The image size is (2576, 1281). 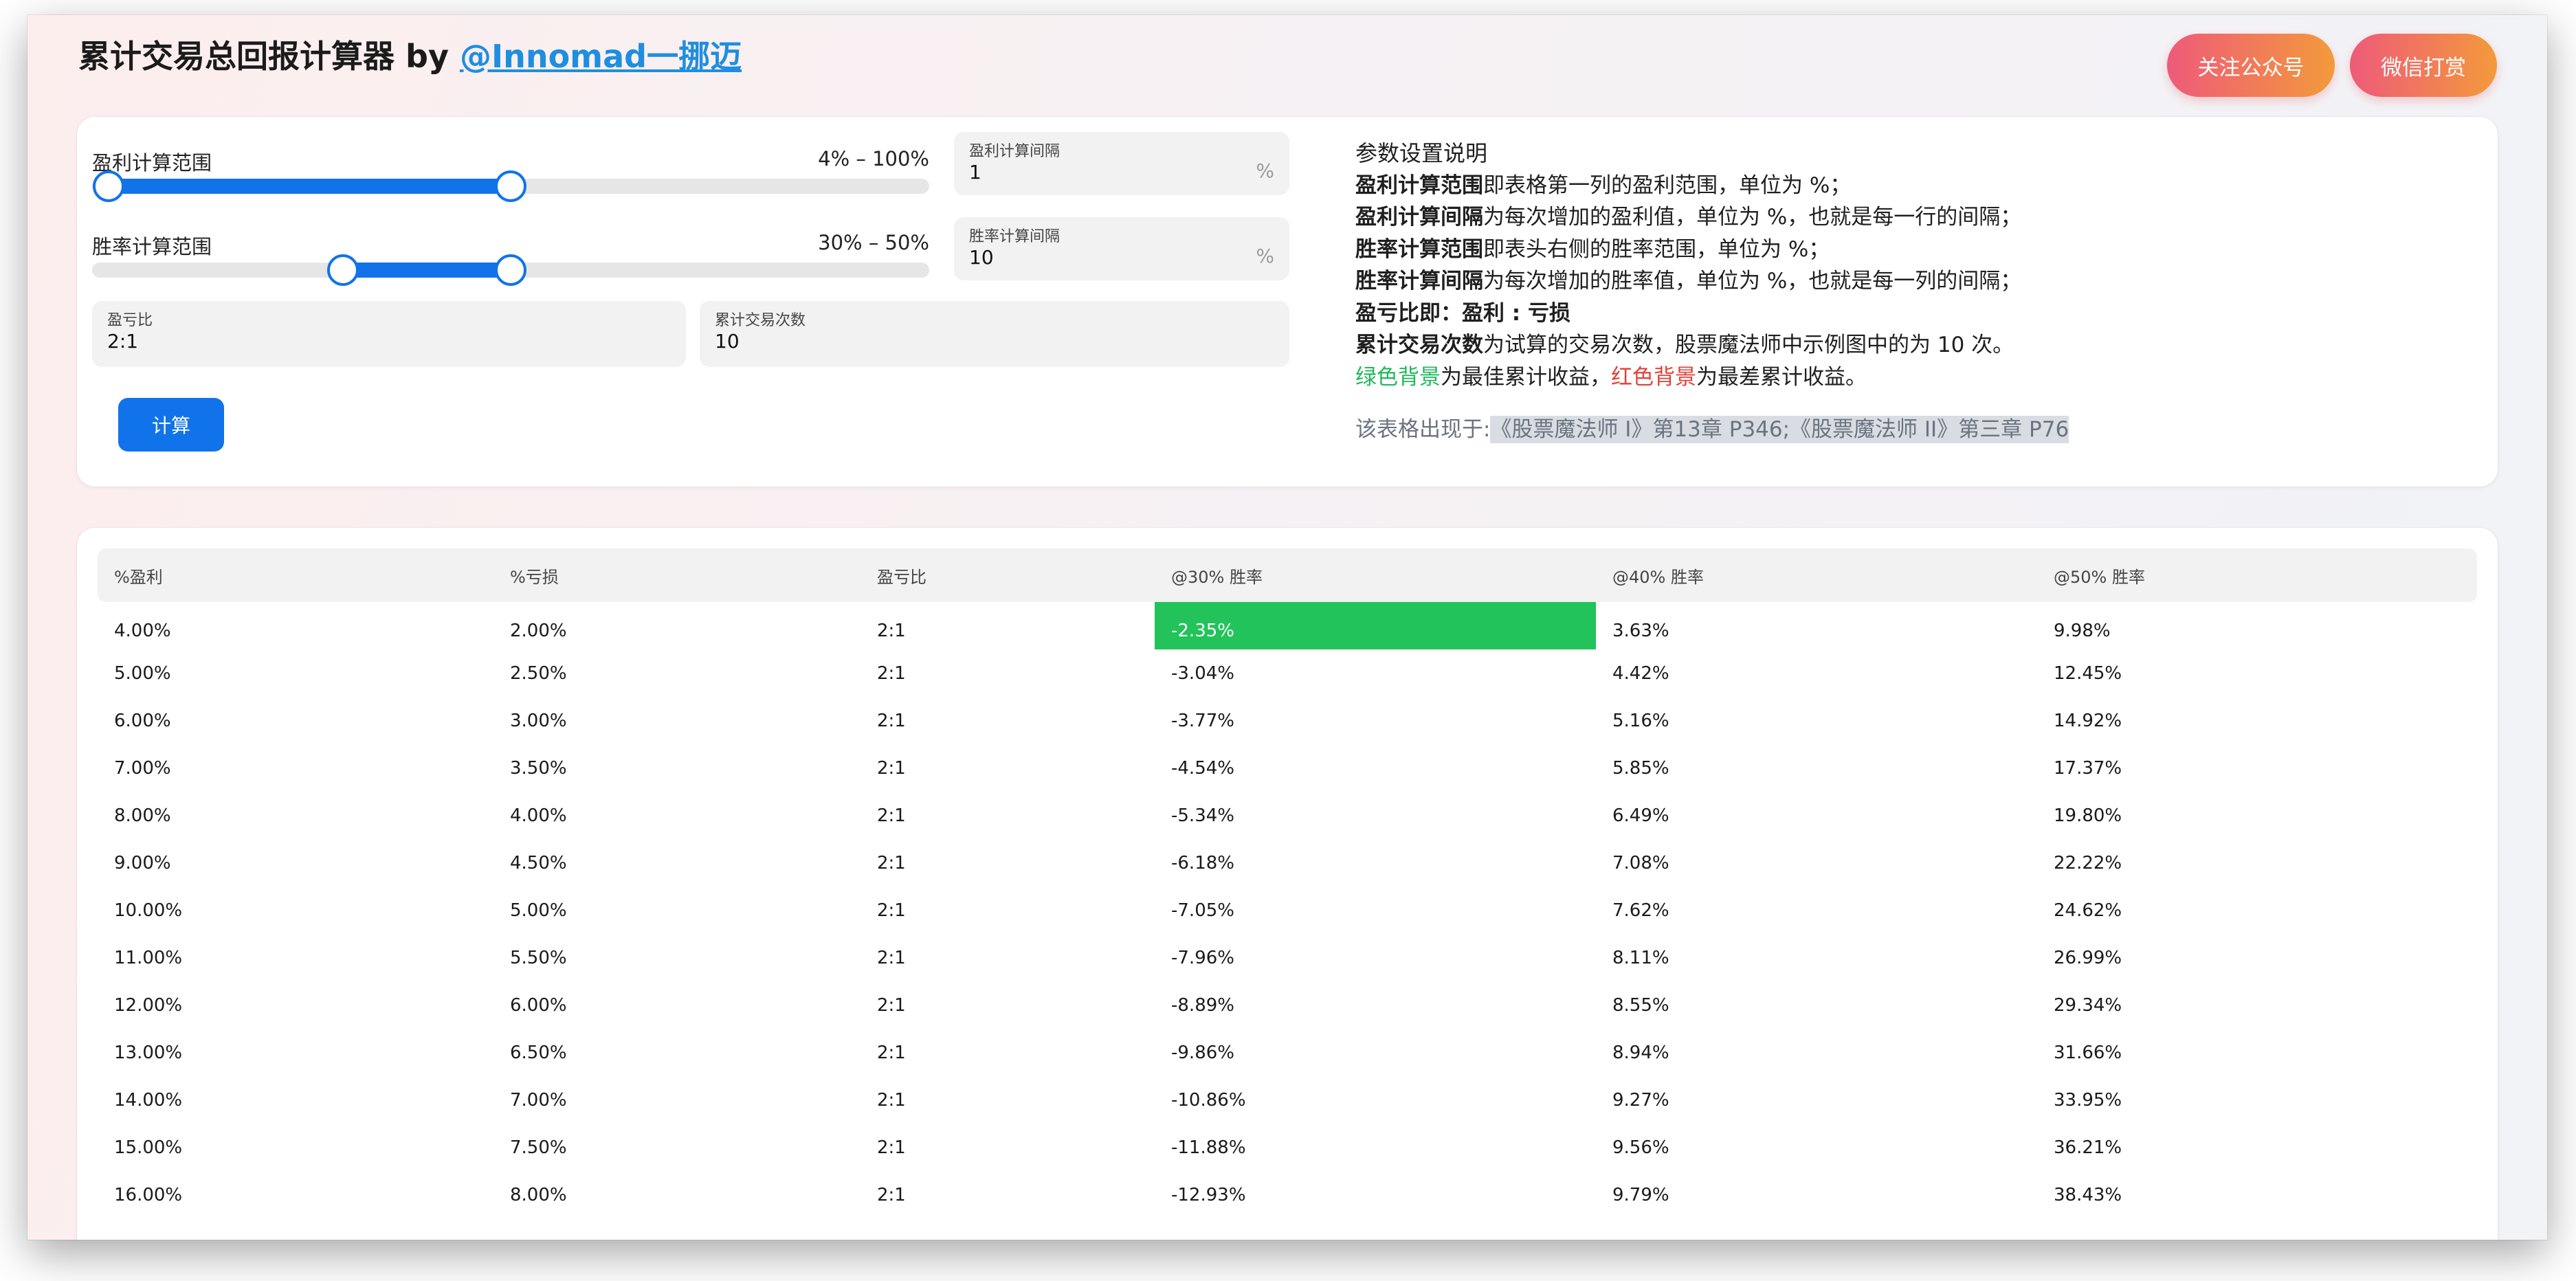 I want to click on help-desc: 即表头右侧的胜率范围，单位为 %；, so click(x=1656, y=249).